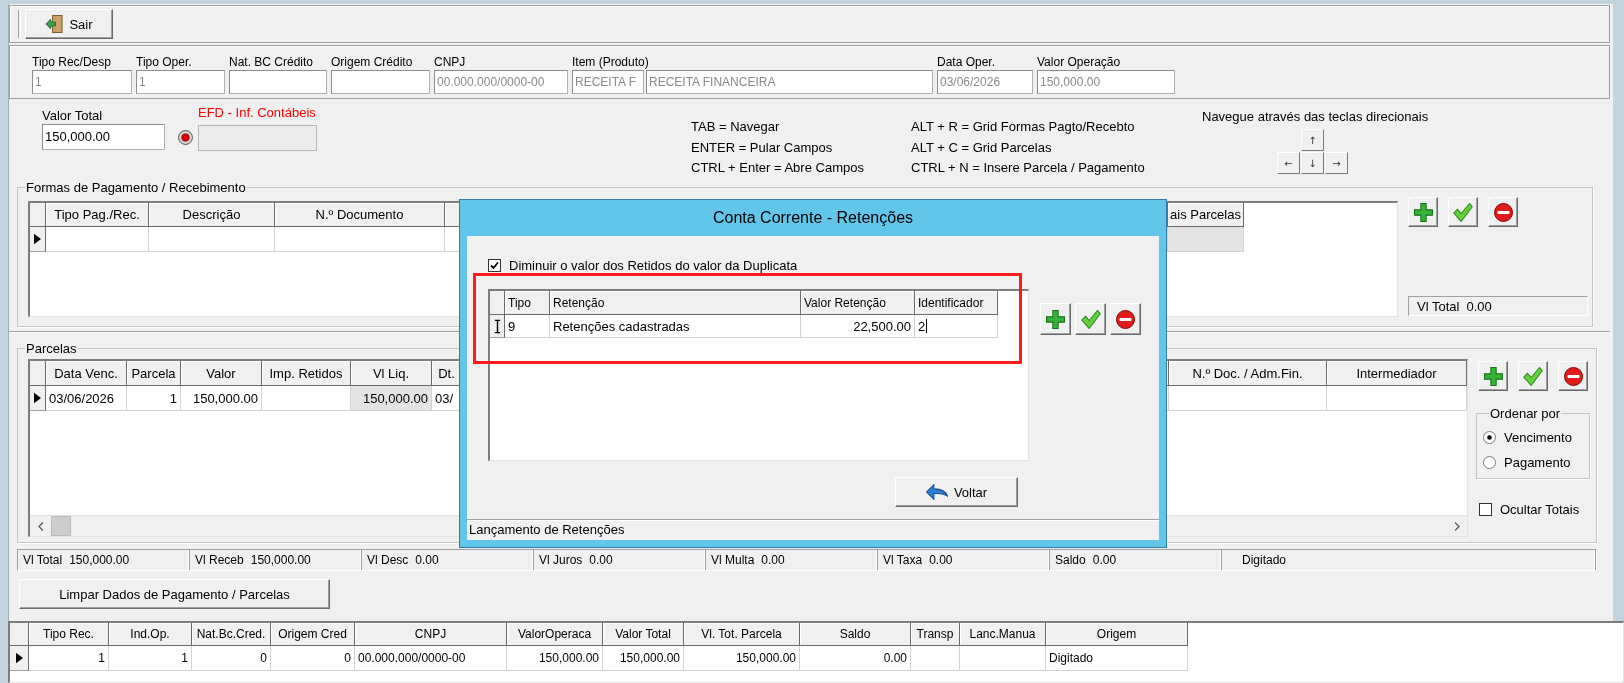 This screenshot has height=683, width=1624. What do you see at coordinates (903, 560) in the screenshot?
I see `total-label: Vl Taxa` at bounding box center [903, 560].